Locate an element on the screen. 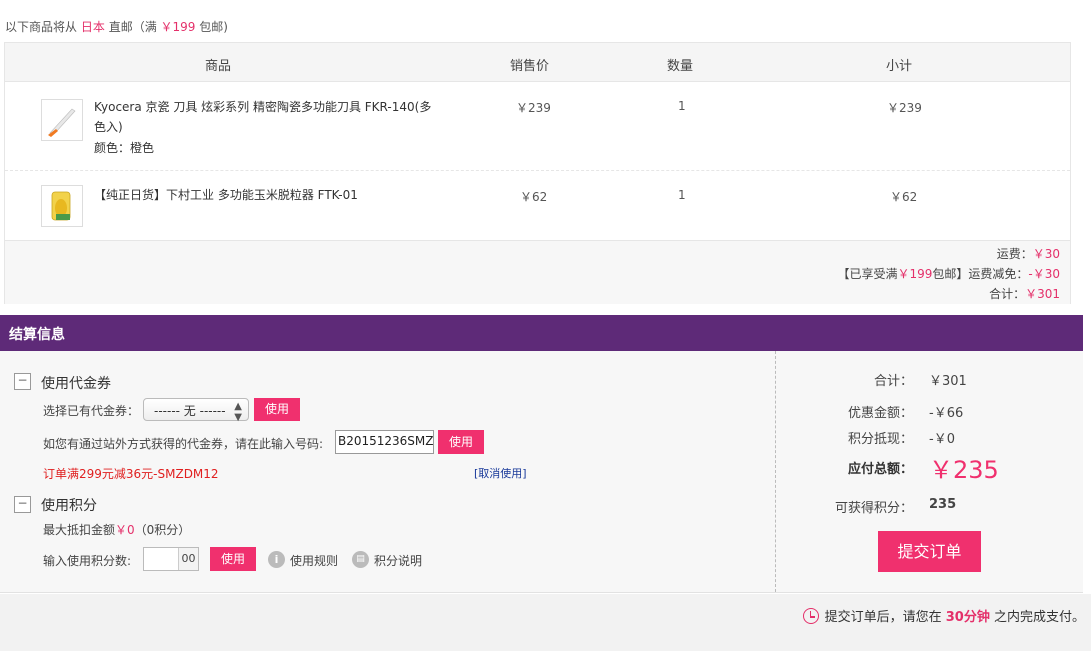 Image resolution: width=1091 pixels, height=651 pixels. voucher-code-input: B20151236SMZDM12 is located at coordinates (384, 442).